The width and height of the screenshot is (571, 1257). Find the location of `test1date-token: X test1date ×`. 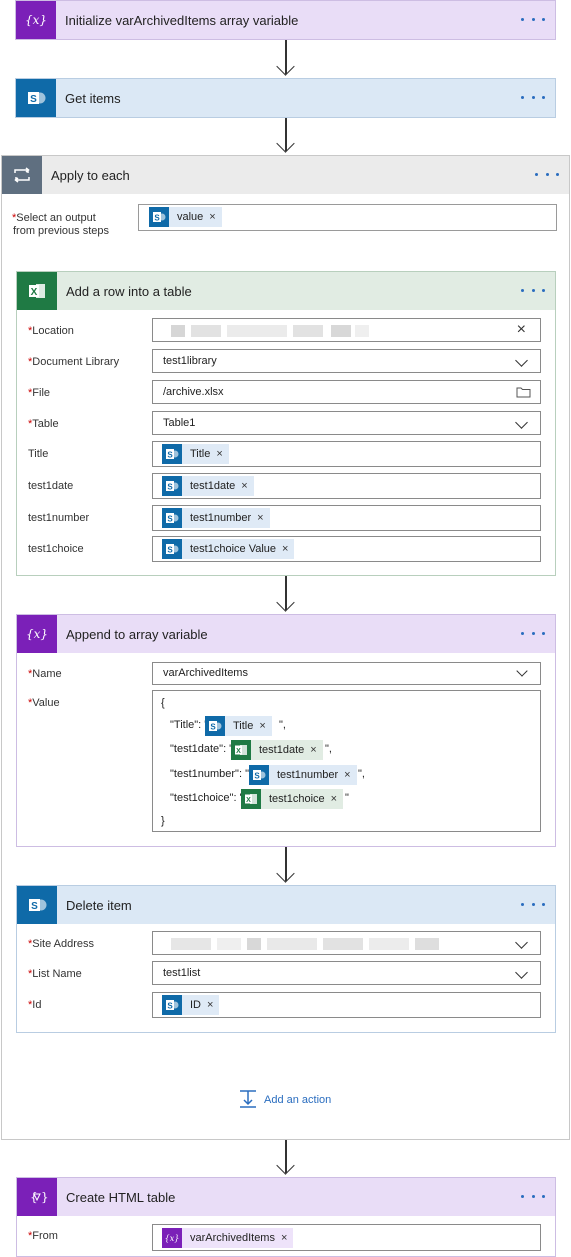

test1date-token: X test1date × is located at coordinates (277, 750).